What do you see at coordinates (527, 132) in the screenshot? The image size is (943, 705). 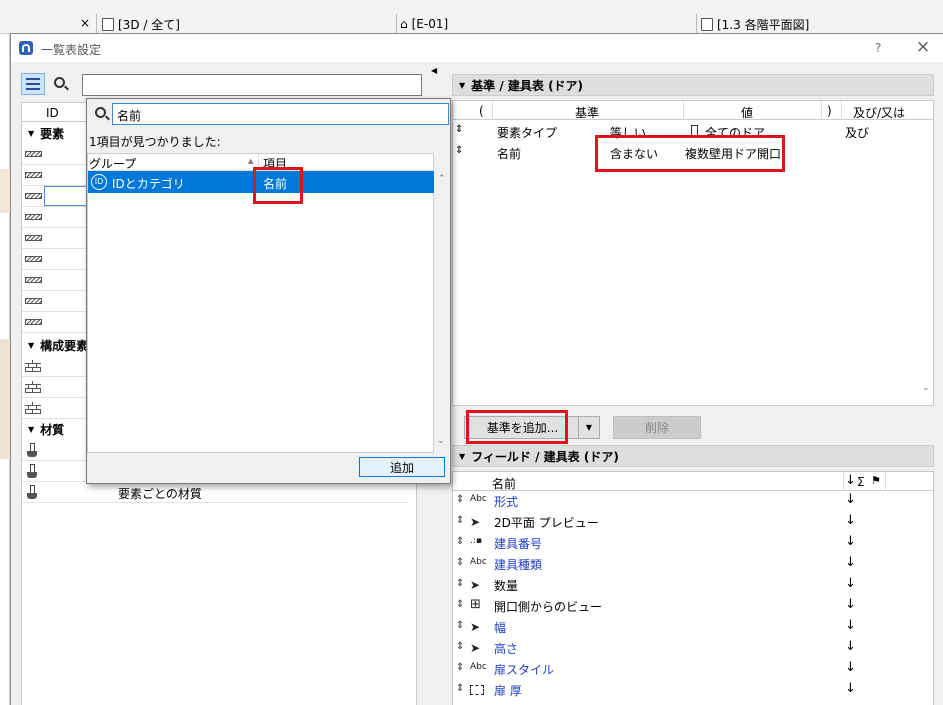 I see `criteria-field: 要素タイプ` at bounding box center [527, 132].